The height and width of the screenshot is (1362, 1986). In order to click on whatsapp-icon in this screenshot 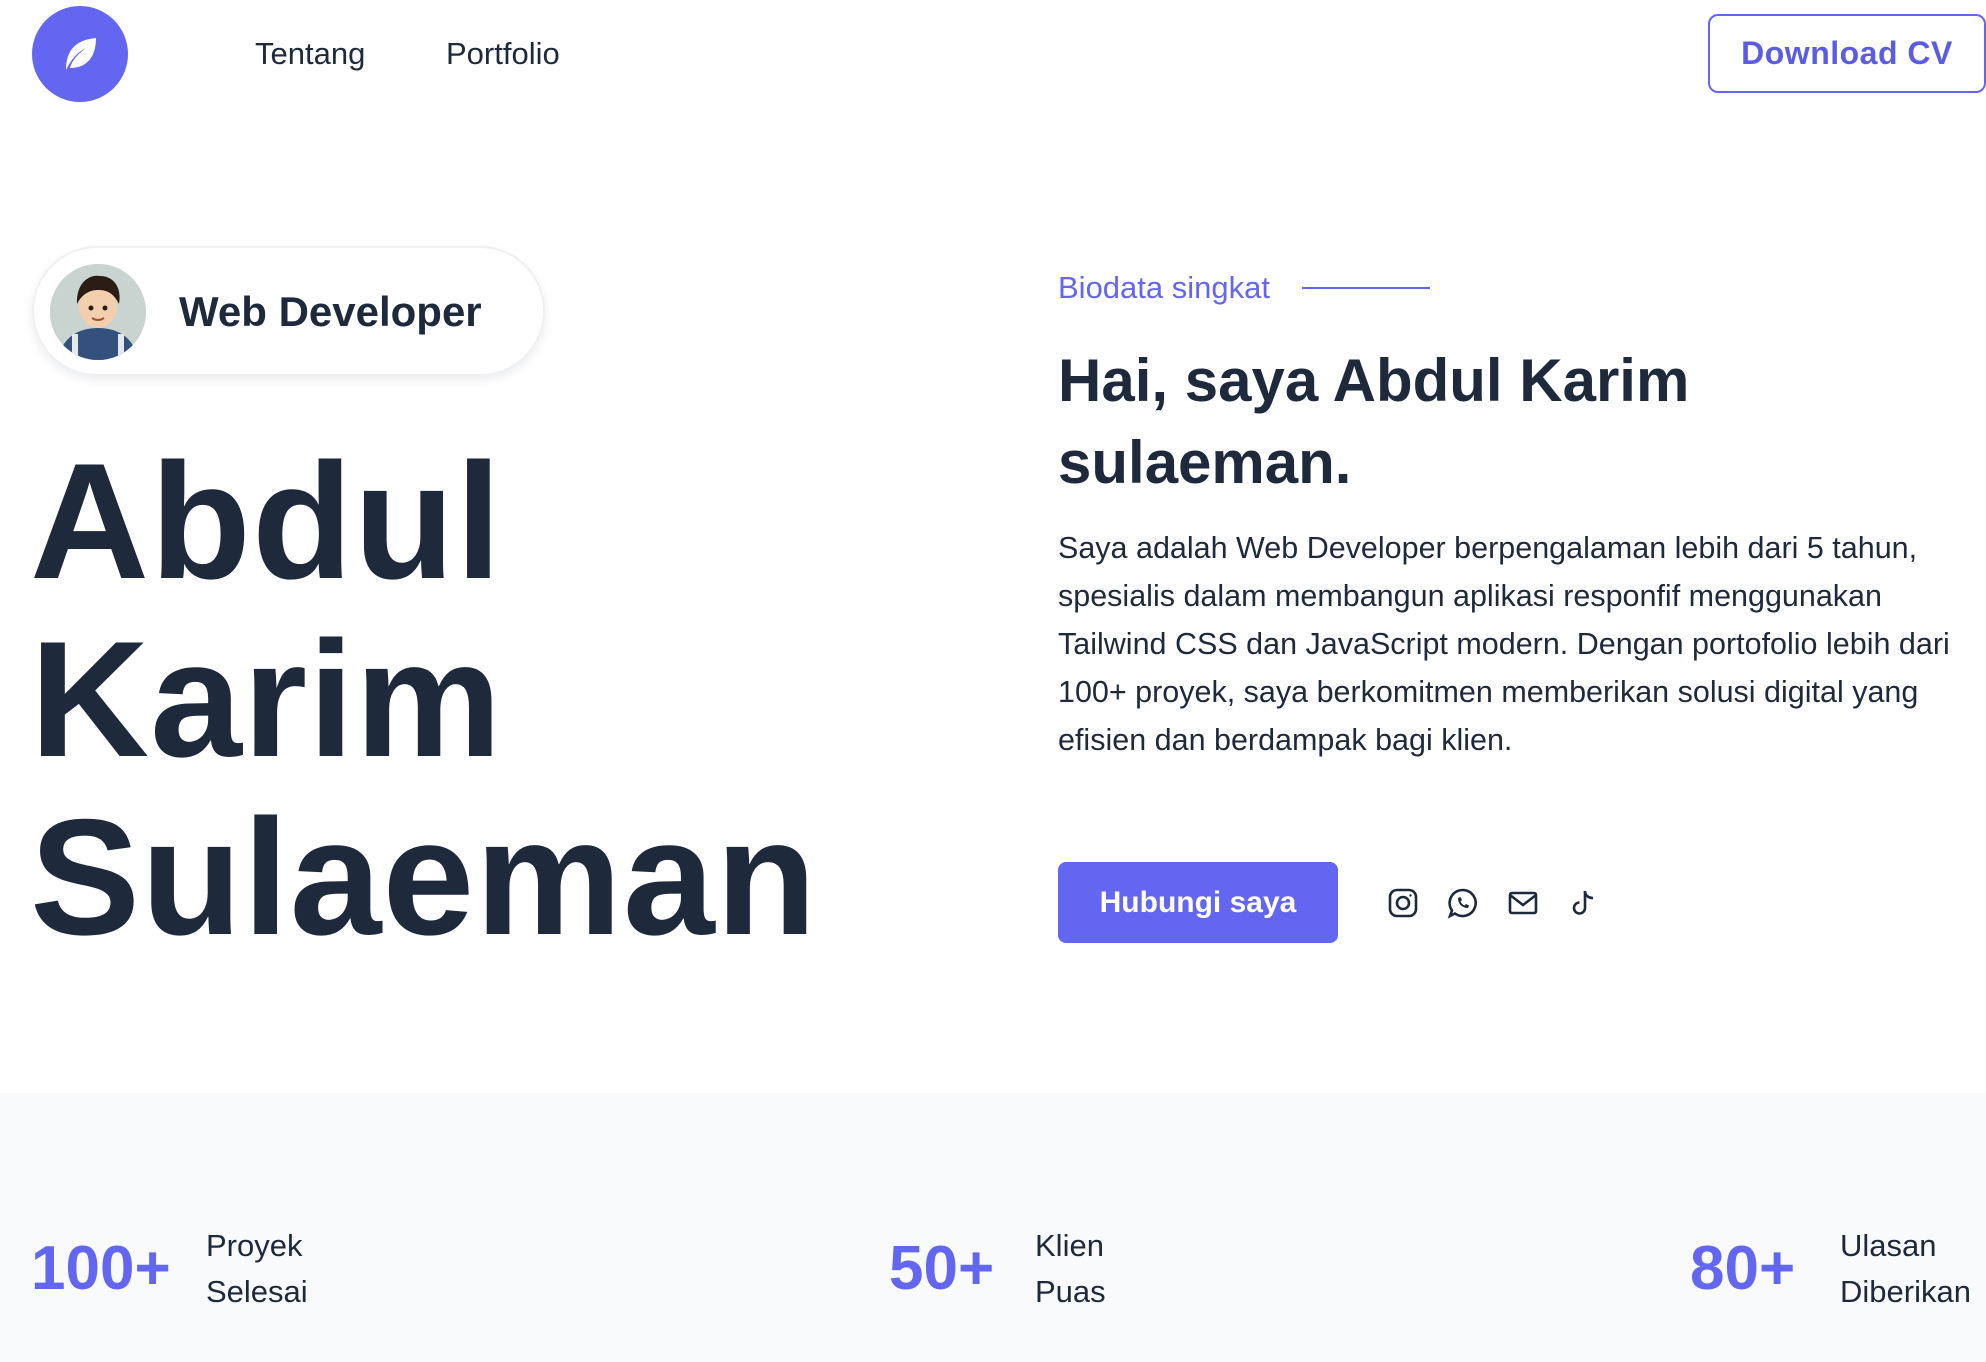, I will do `click(1463, 903)`.